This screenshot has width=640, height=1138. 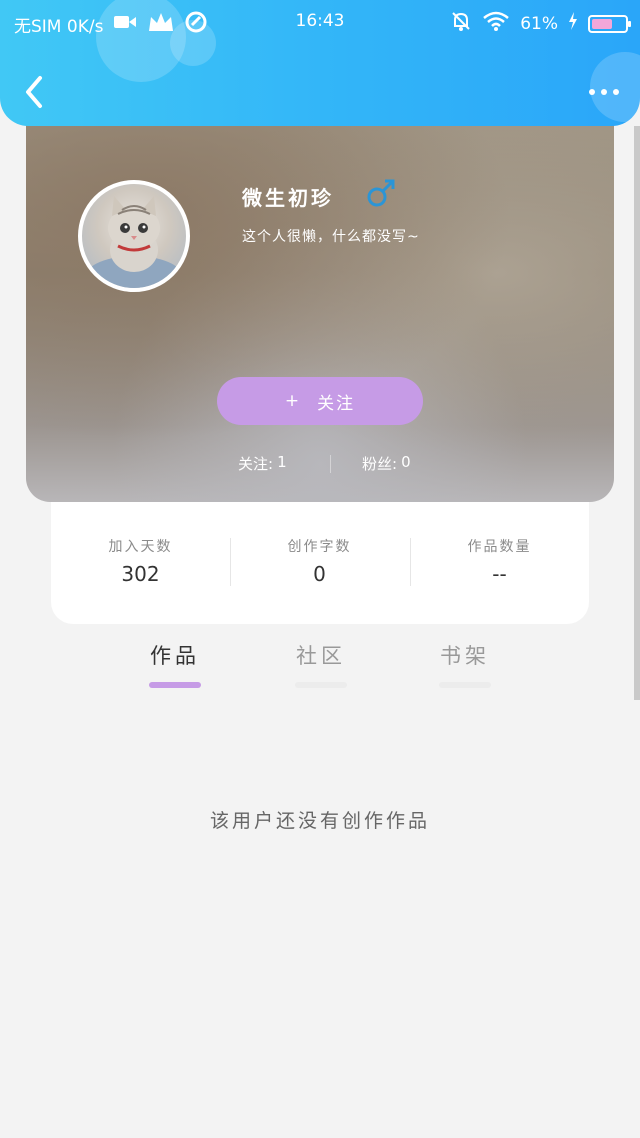 What do you see at coordinates (609, 23) in the screenshot?
I see `battery-icon` at bounding box center [609, 23].